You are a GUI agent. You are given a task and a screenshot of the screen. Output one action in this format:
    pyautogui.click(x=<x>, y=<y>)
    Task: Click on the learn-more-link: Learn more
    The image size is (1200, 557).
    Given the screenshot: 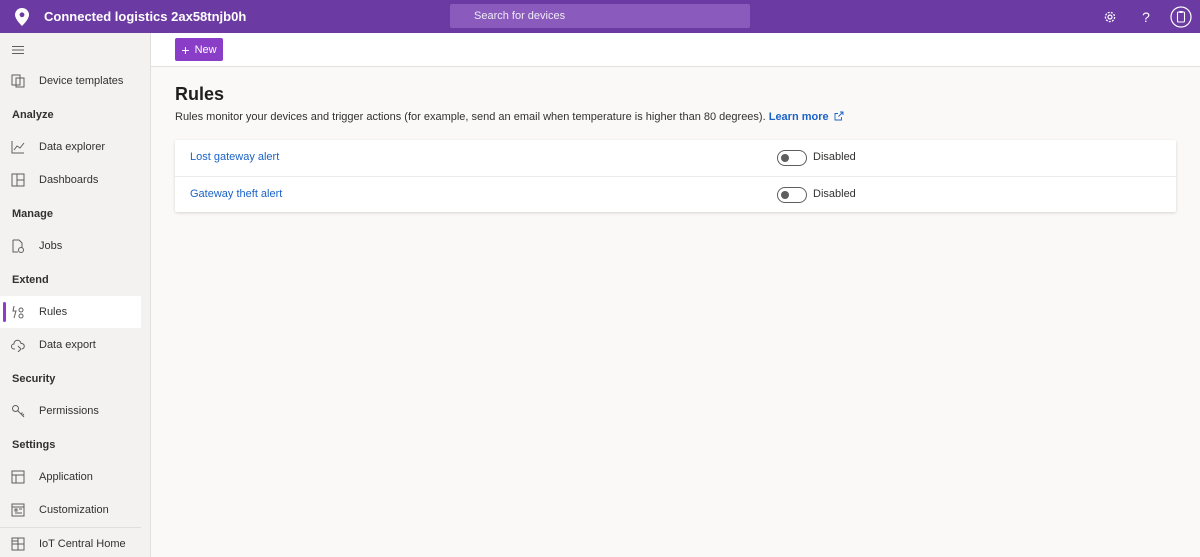 What is the action you would take?
    pyautogui.click(x=806, y=117)
    